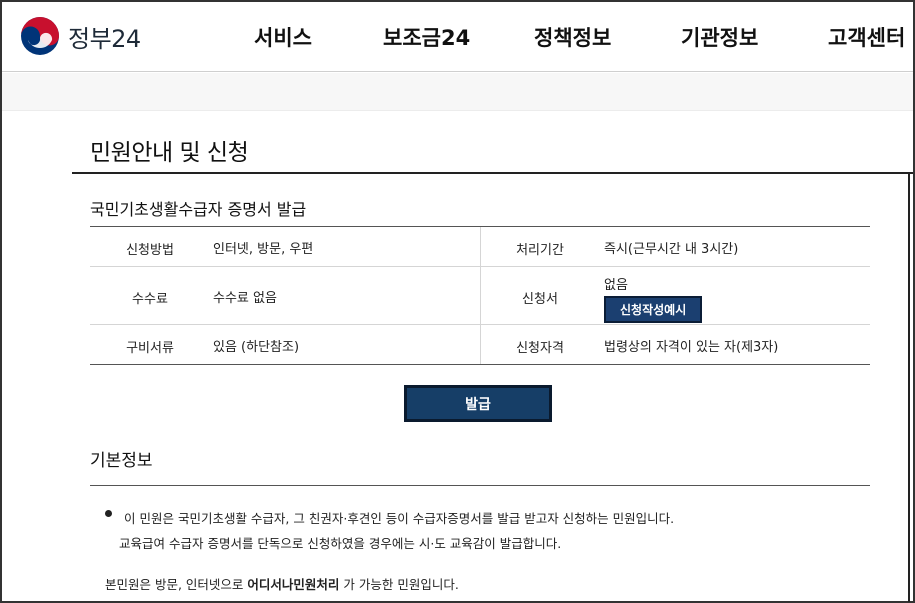 Image resolution: width=915 pixels, height=603 pixels. I want to click on issue-button: 발급, so click(478, 403).